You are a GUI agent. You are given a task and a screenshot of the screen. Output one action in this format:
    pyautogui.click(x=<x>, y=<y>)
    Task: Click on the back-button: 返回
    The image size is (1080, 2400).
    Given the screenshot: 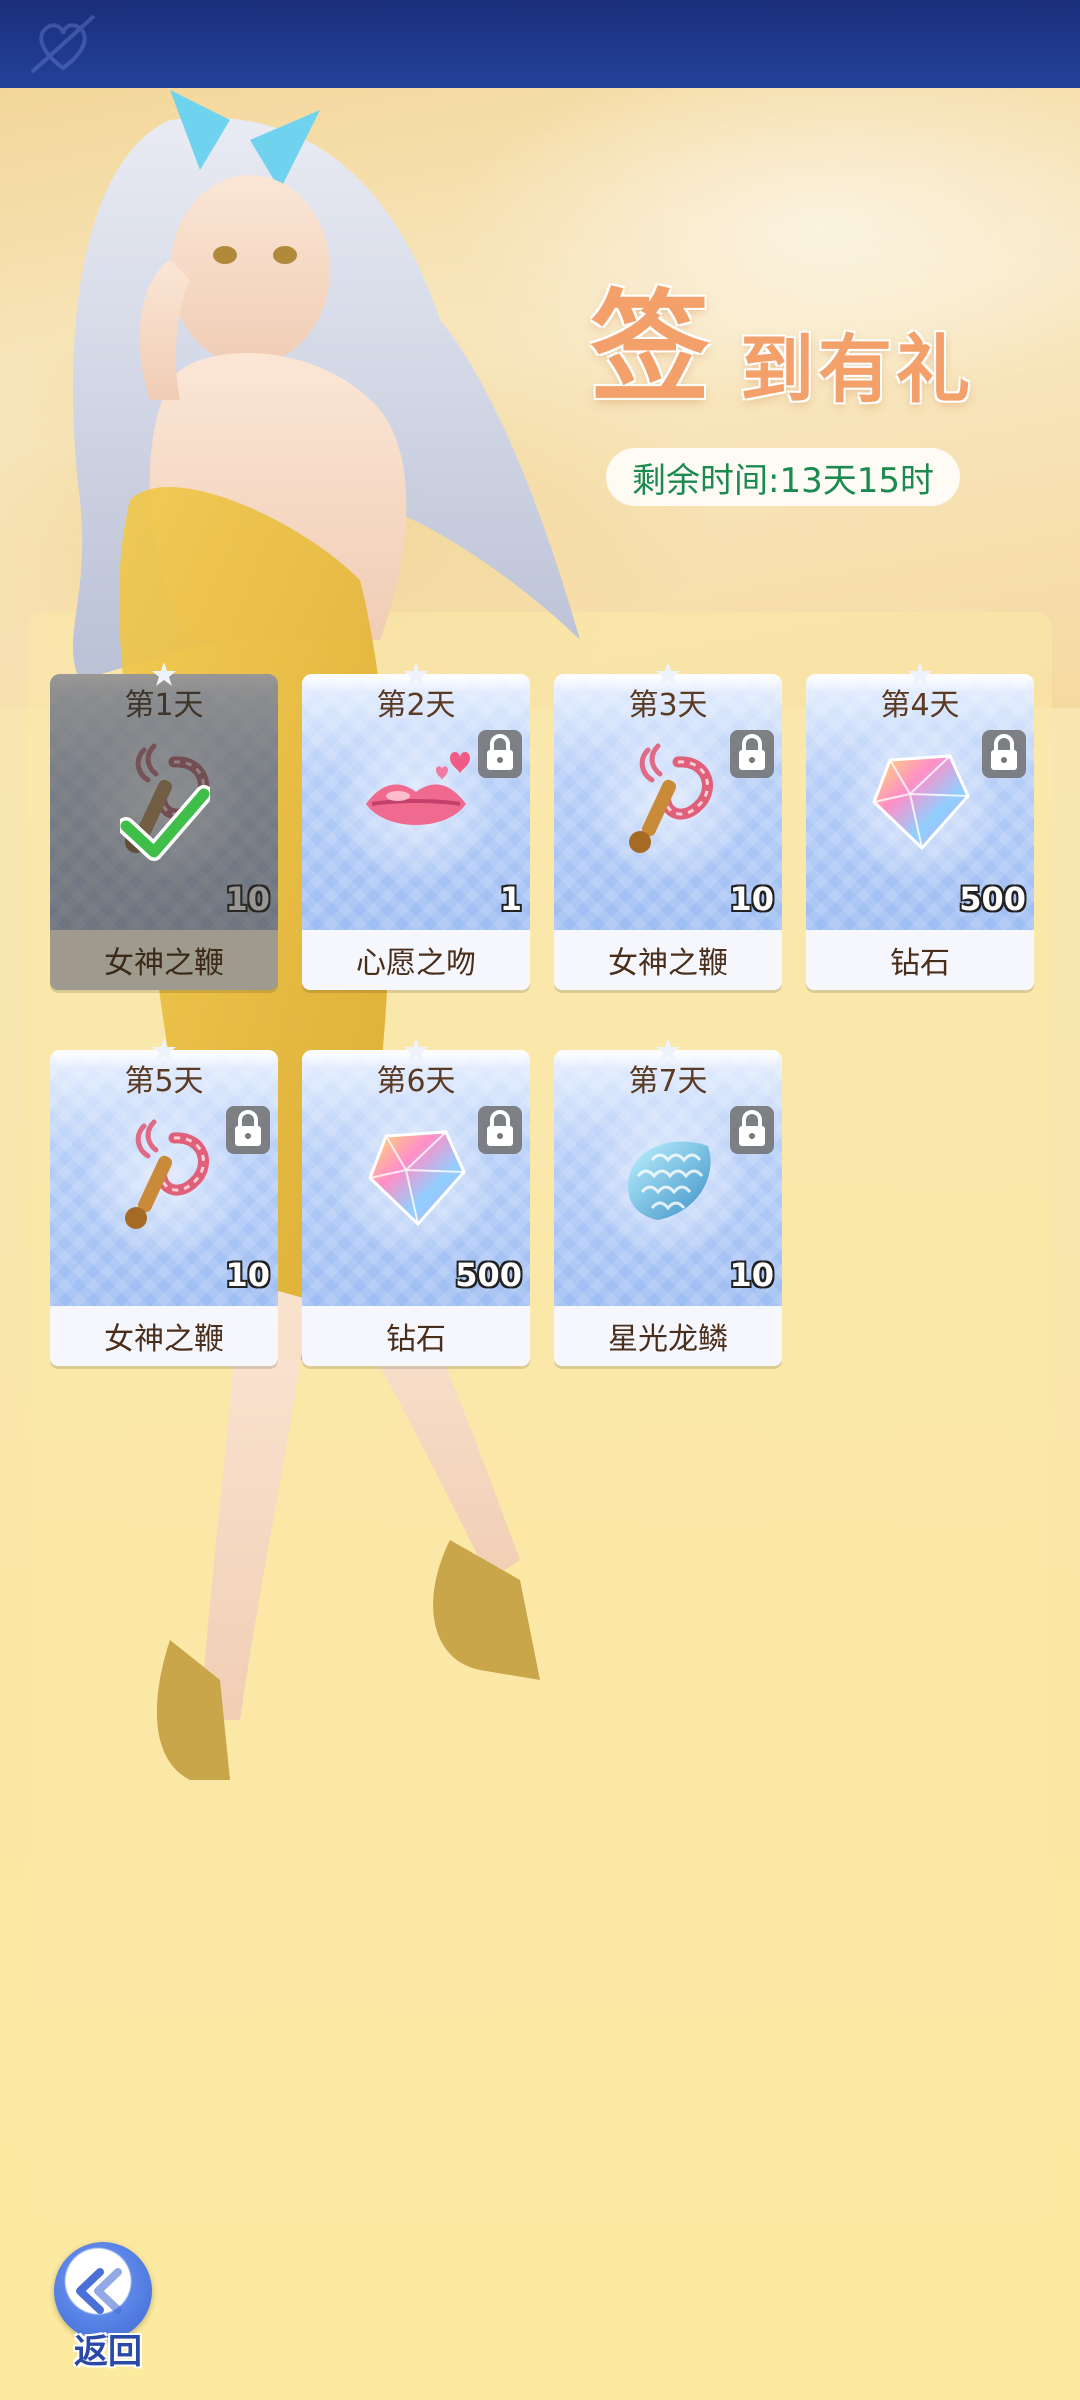 What is the action you would take?
    pyautogui.click(x=106, y=2307)
    